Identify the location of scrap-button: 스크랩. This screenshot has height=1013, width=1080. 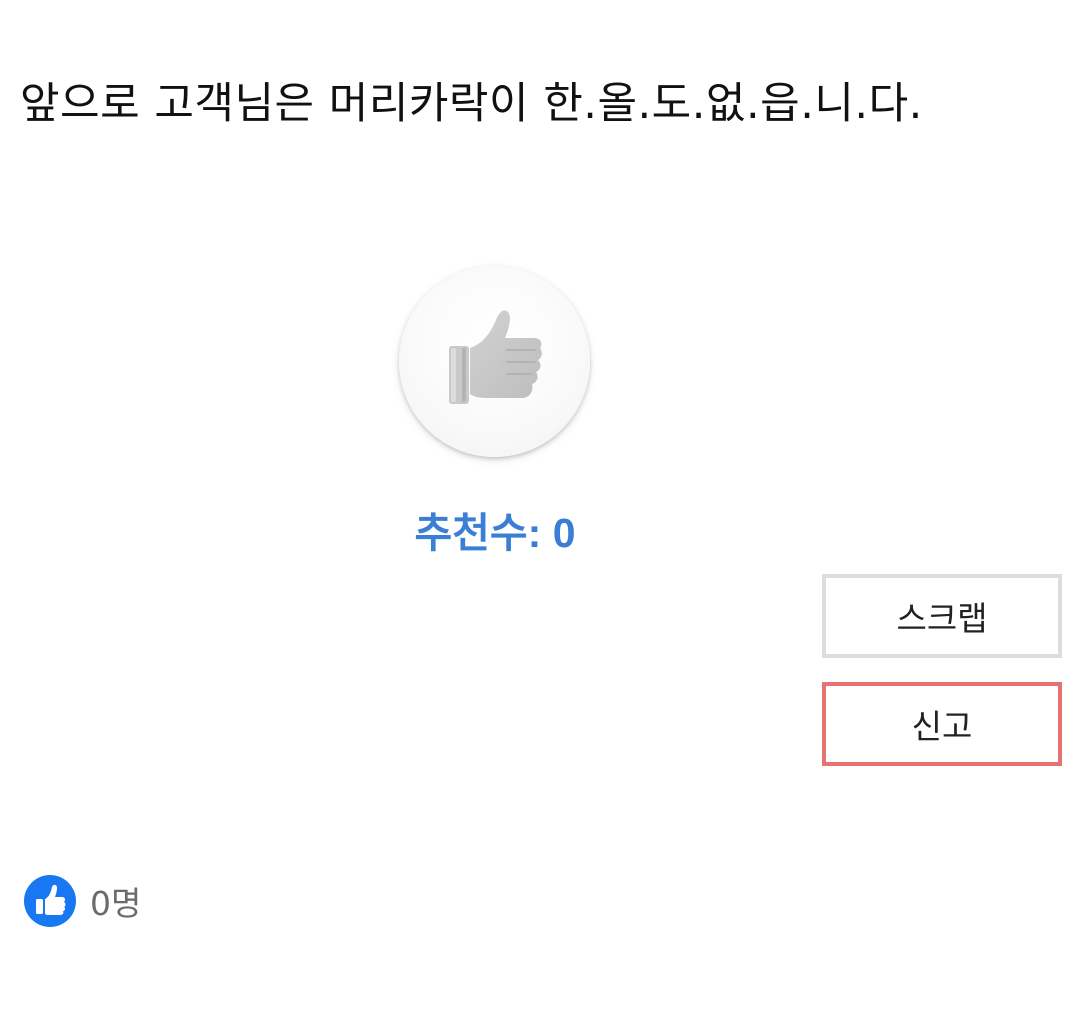
(942, 616).